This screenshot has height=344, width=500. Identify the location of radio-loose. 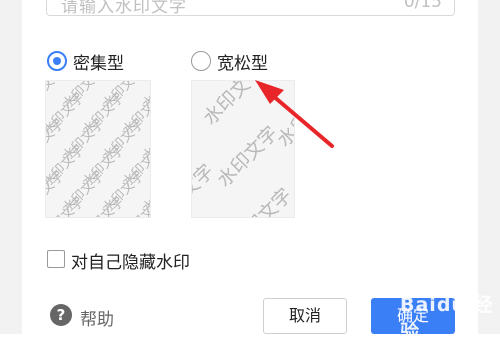
(201, 61).